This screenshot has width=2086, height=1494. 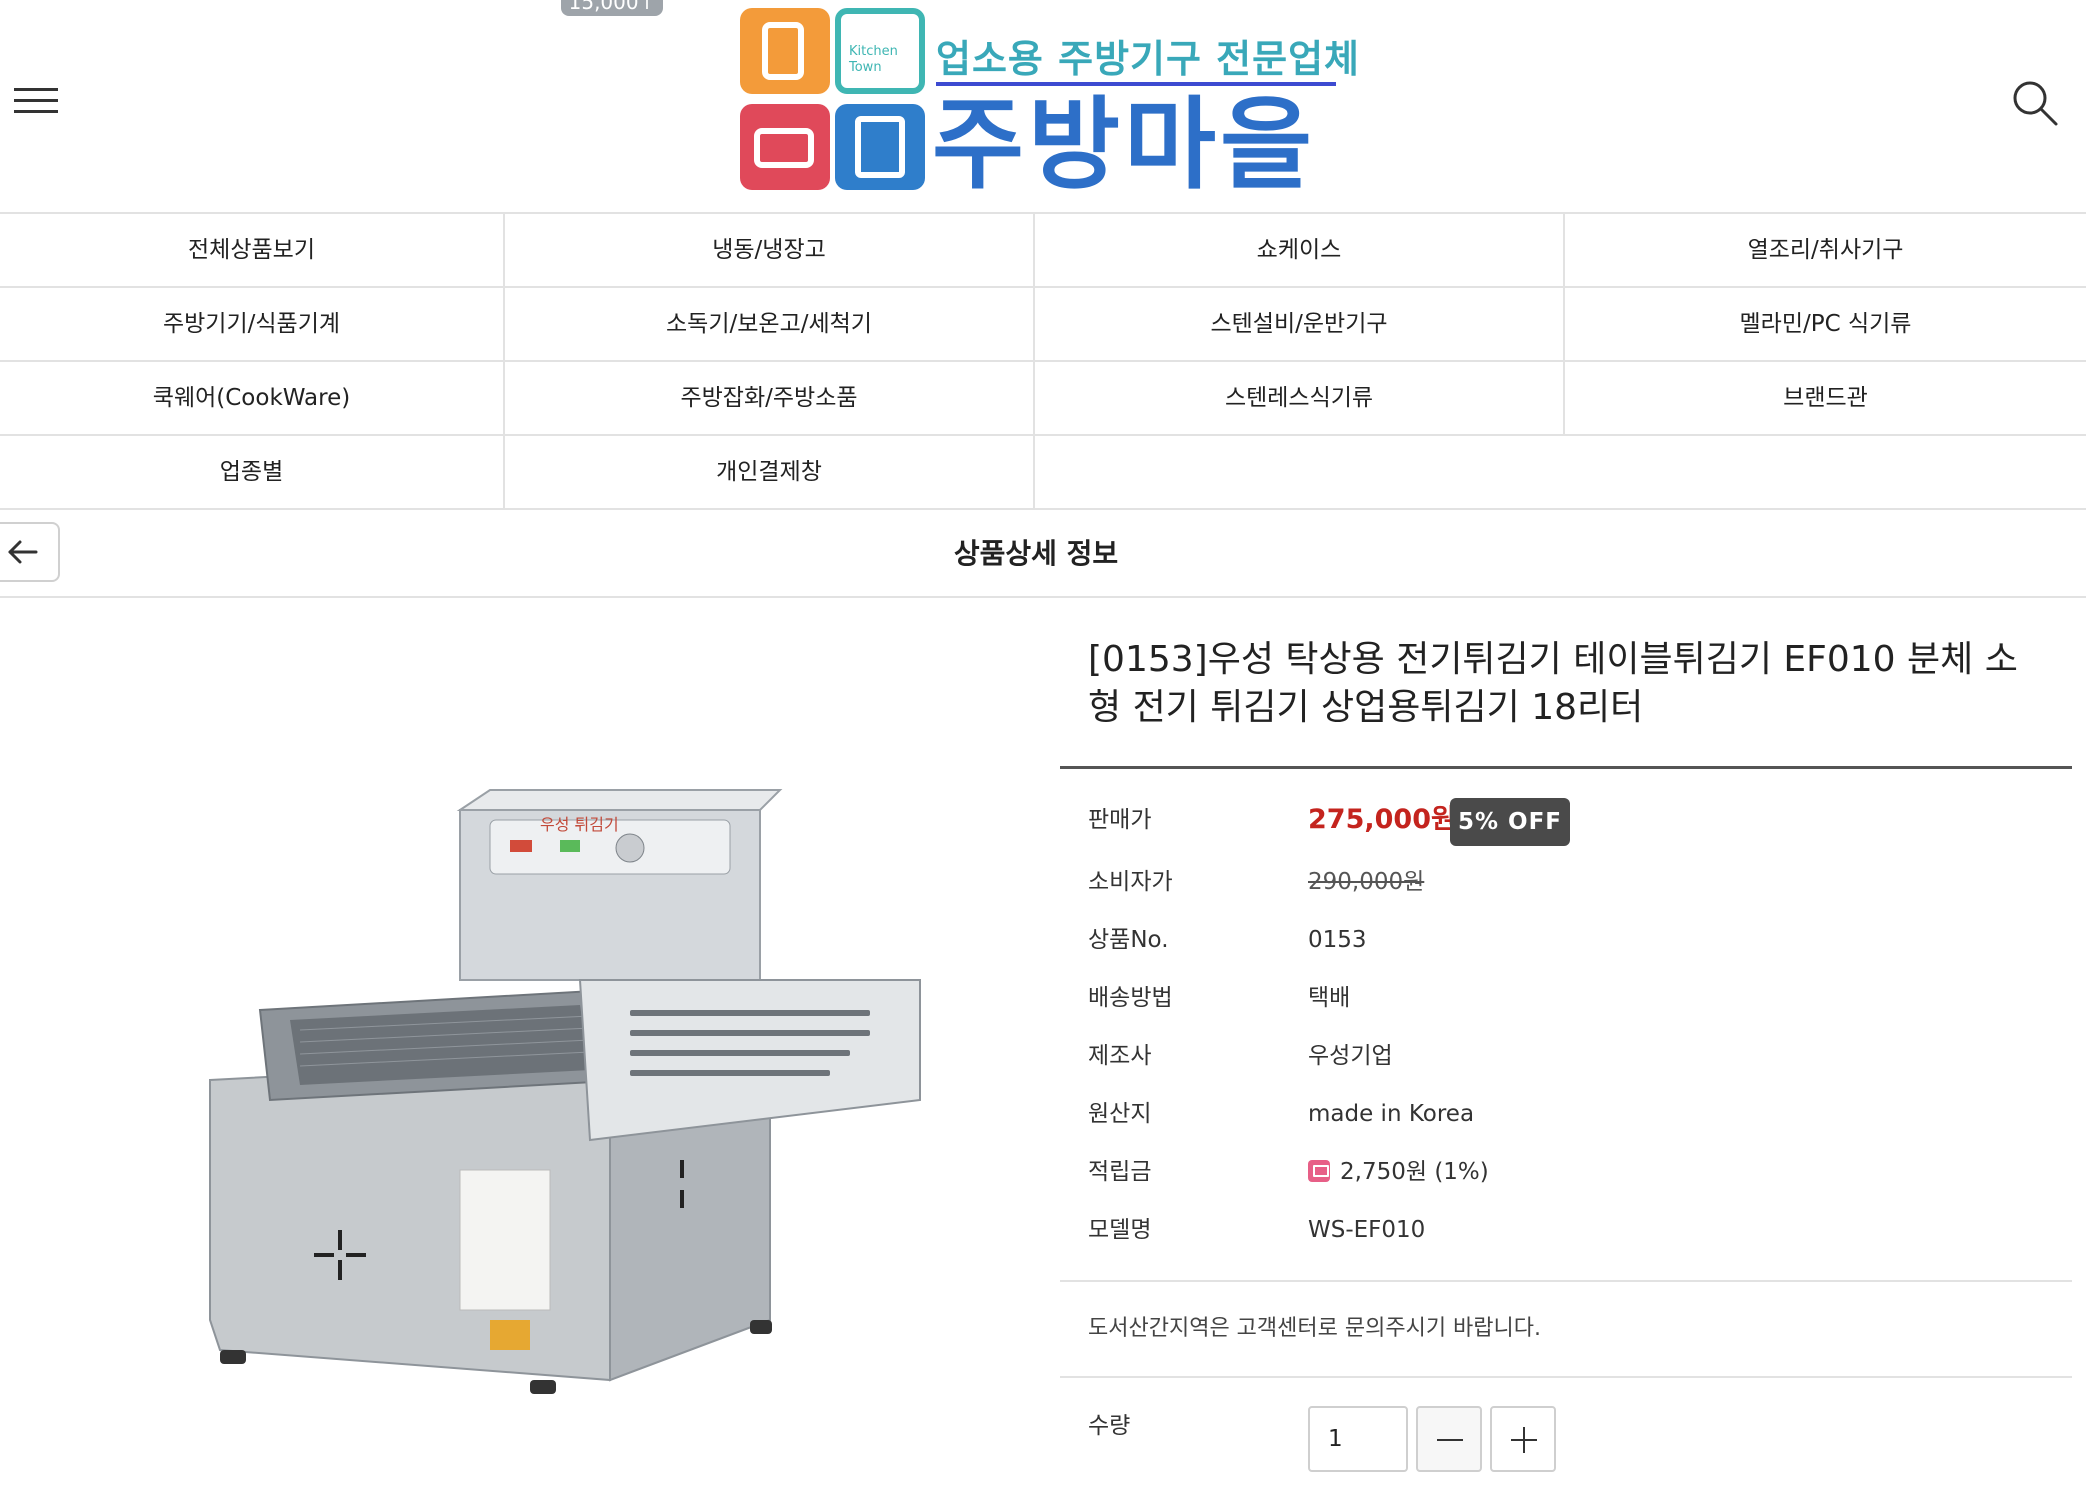 What do you see at coordinates (252, 324) in the screenshot?
I see `category-kitchen-machines: 주방기기/식품기계` at bounding box center [252, 324].